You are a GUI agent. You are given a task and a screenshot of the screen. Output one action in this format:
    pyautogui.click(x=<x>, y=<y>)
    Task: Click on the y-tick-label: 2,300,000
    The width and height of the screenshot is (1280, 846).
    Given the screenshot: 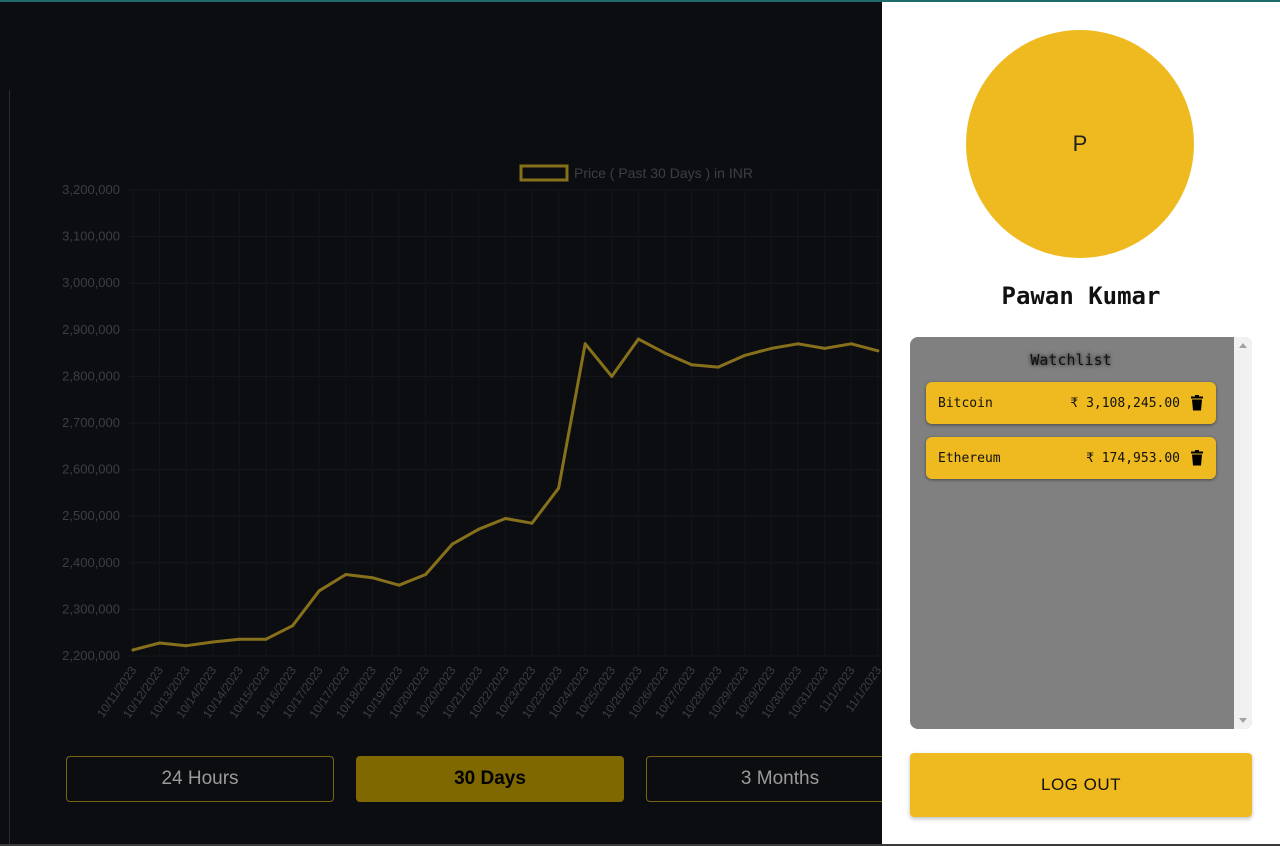 What is the action you would take?
    pyautogui.click(x=91, y=608)
    